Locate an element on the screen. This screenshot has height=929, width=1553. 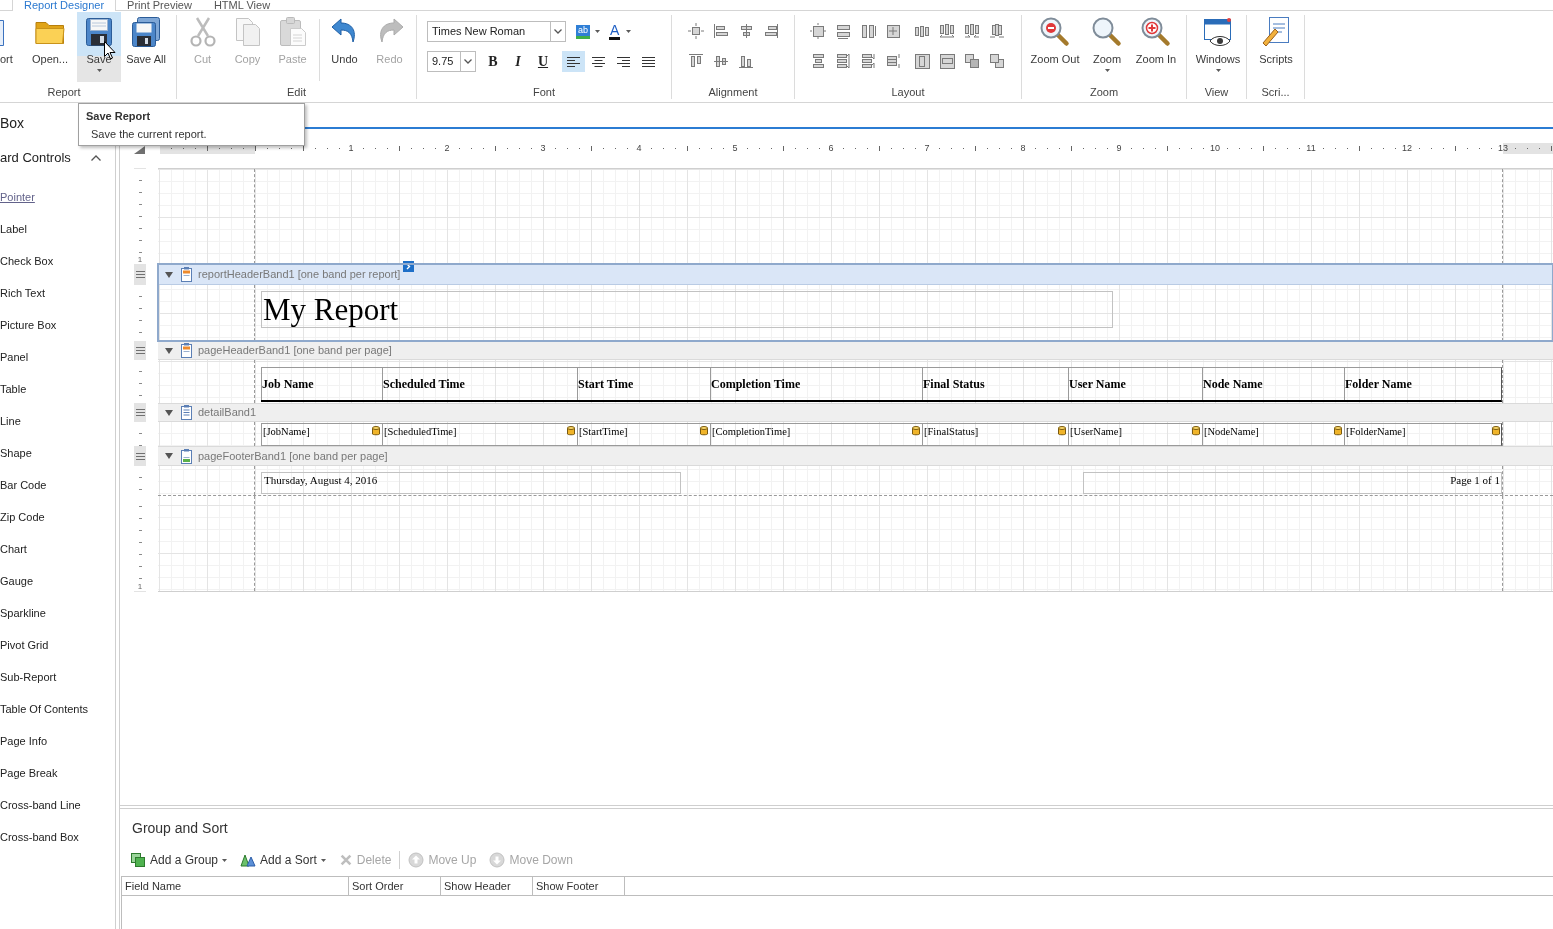
font-size-combo: 9.75 is located at coordinates (451, 61).